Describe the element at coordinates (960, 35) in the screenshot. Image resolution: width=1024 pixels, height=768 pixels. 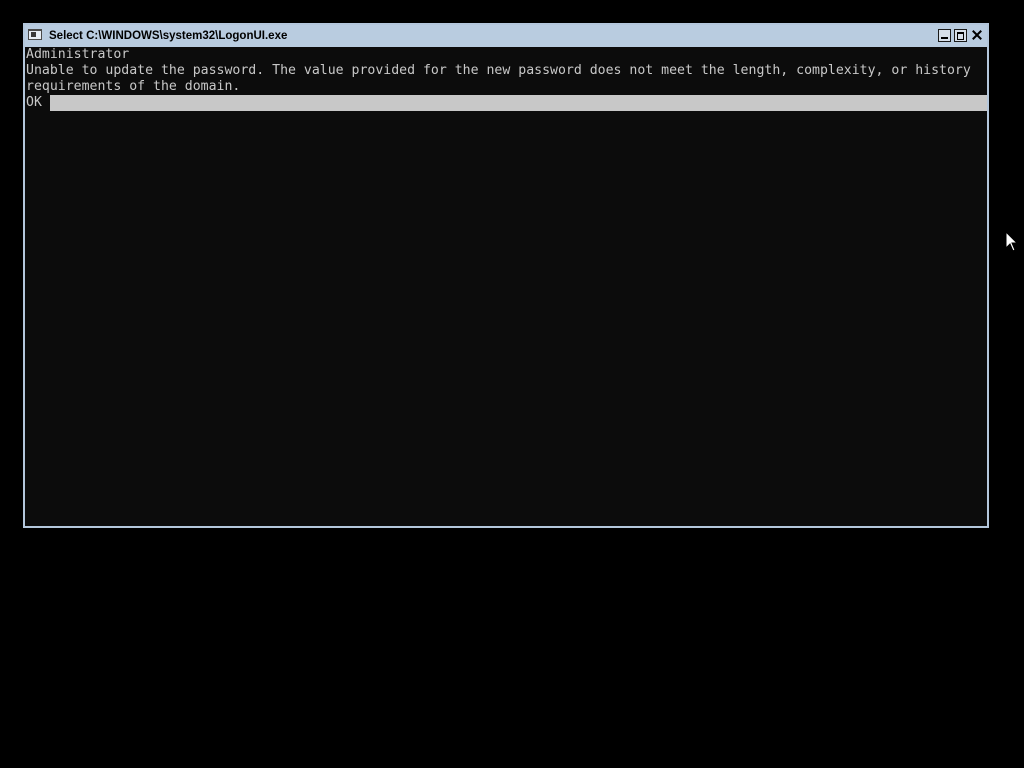
I see `maximize-icon` at that location.